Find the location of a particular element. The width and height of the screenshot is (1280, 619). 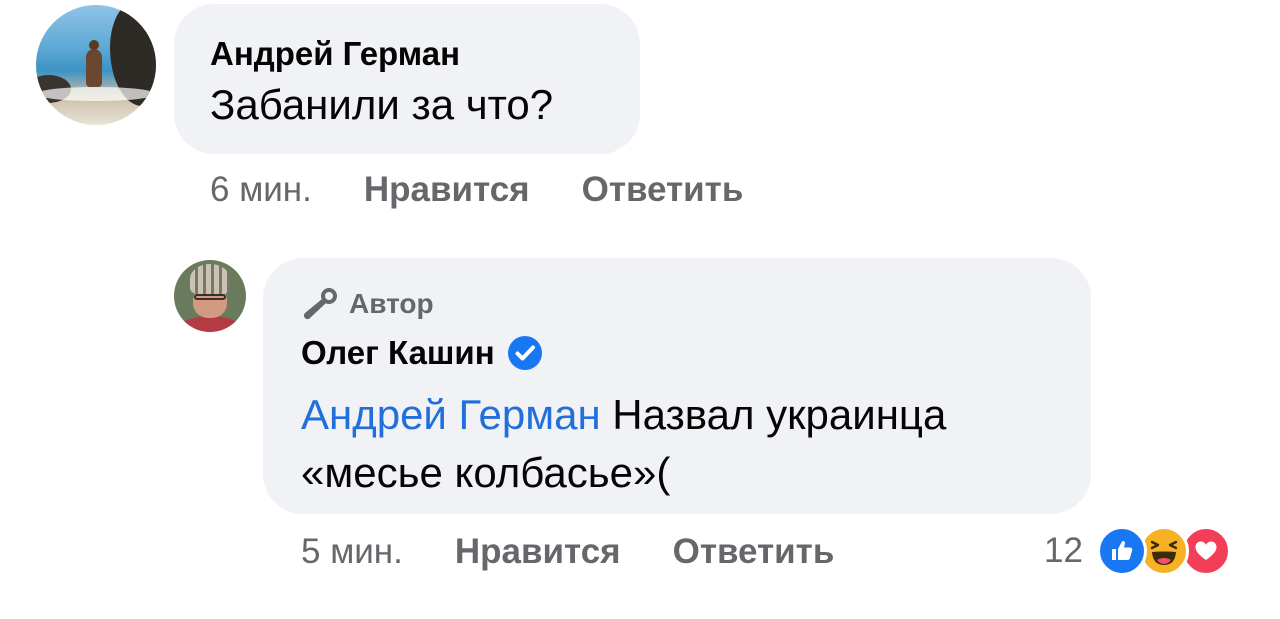

reply-author-name: Олег Кашин is located at coordinates (398, 353).